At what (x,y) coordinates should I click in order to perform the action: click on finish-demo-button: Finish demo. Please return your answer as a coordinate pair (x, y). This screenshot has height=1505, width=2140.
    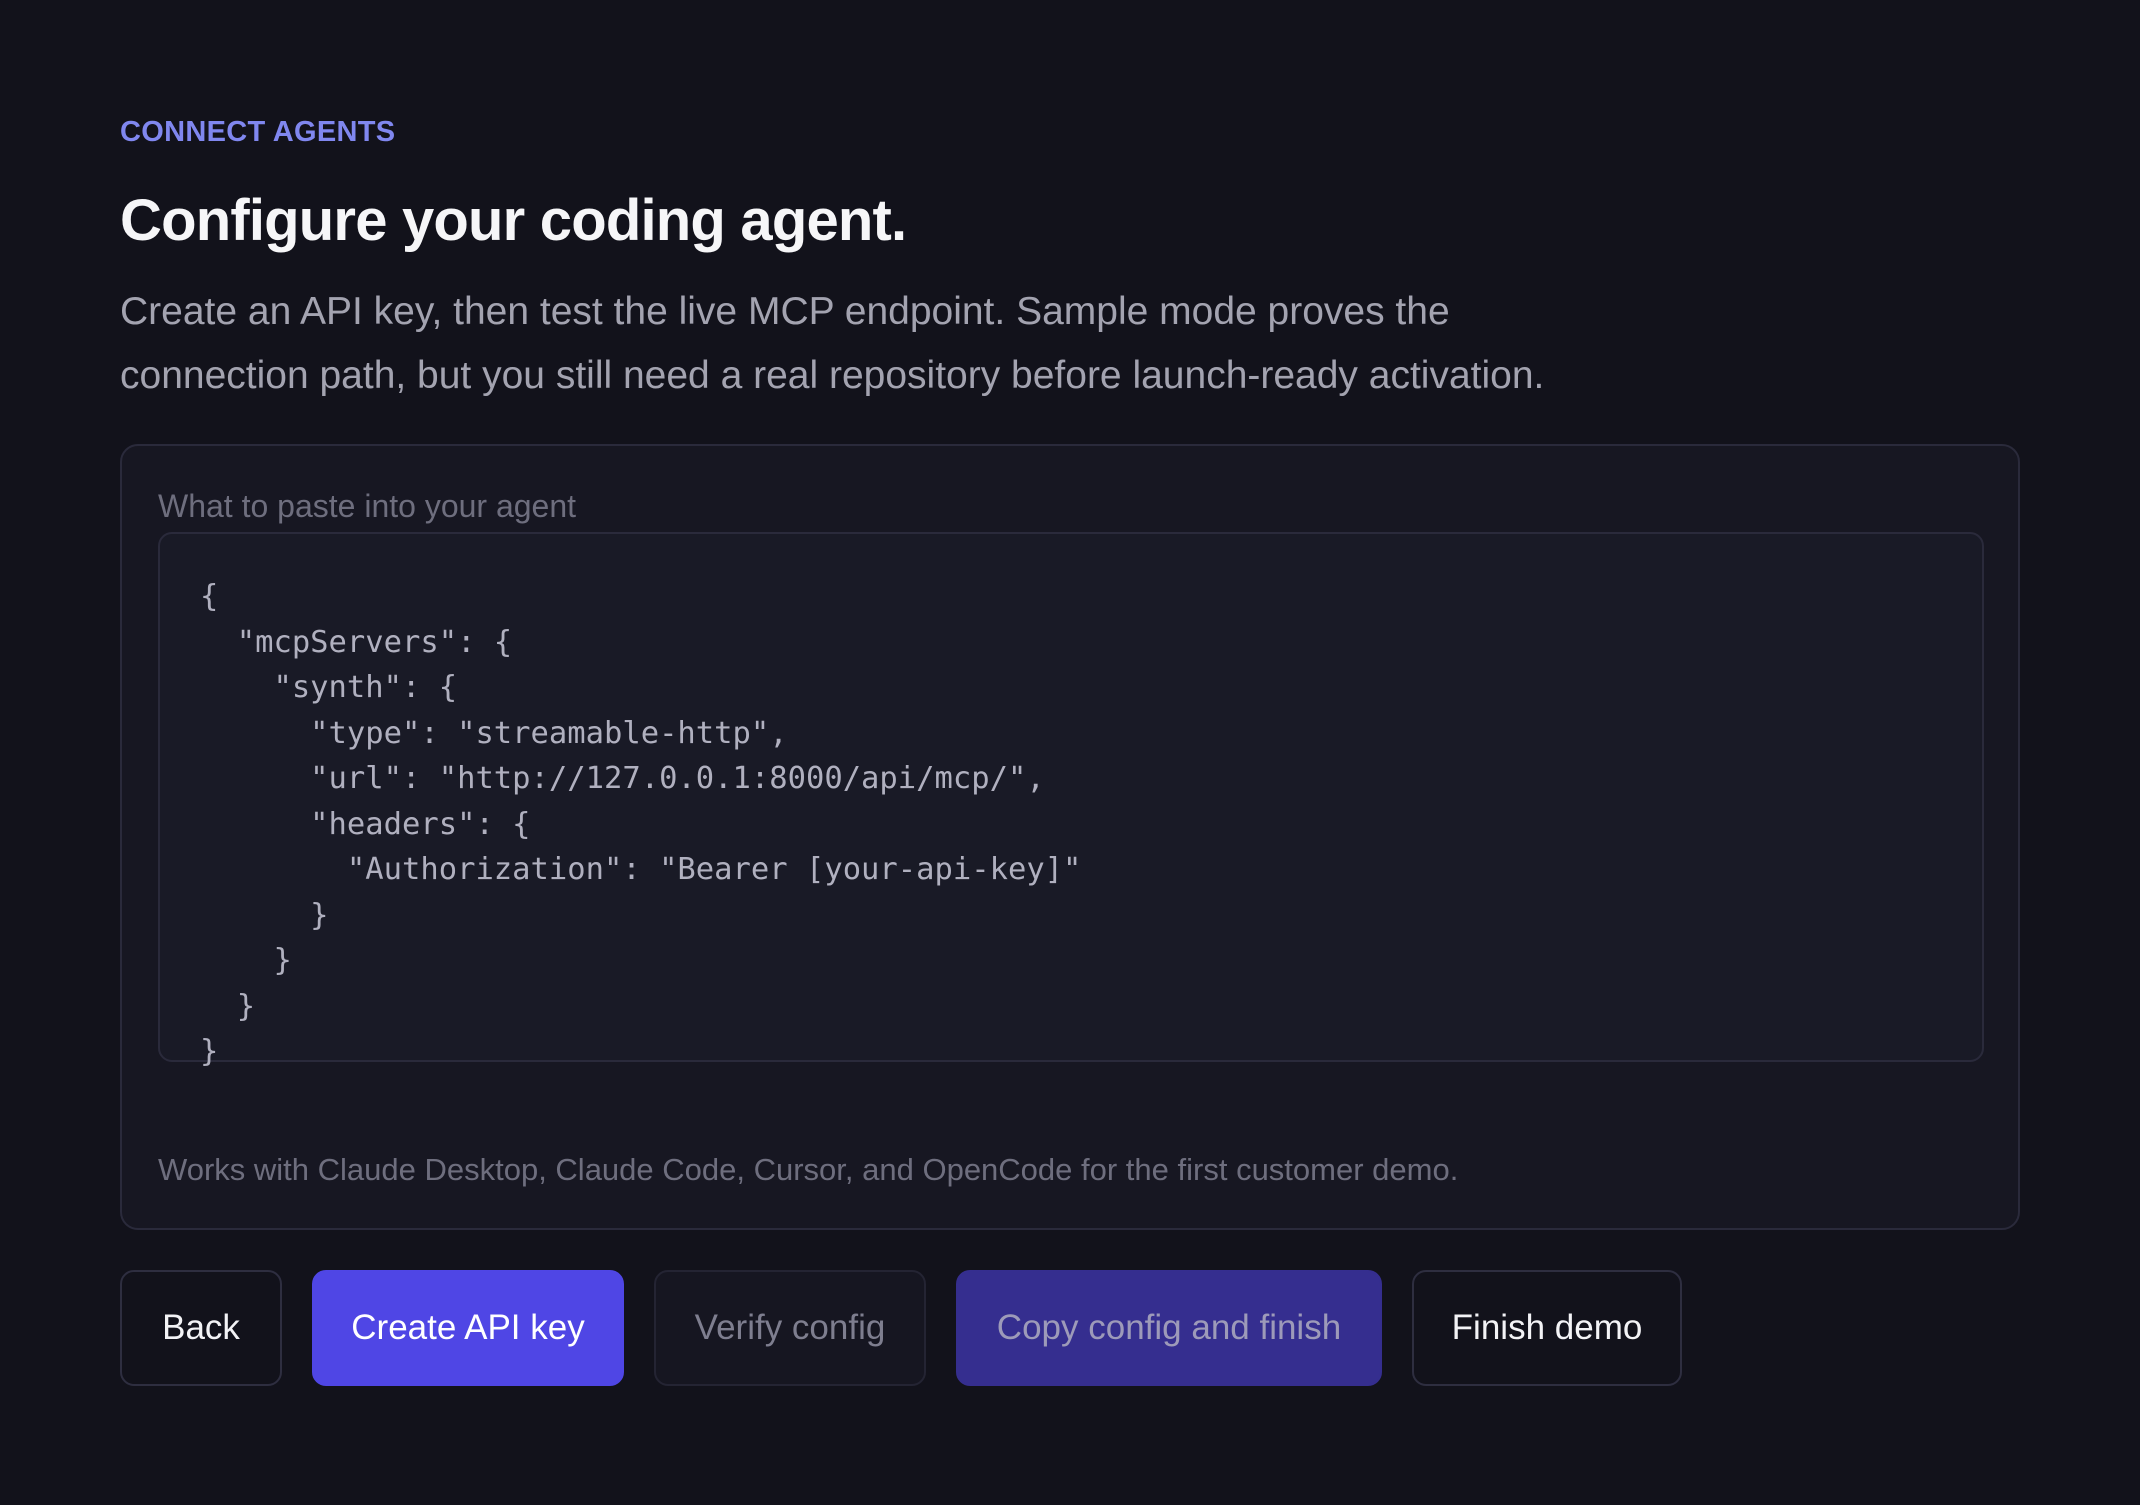
    Looking at the image, I should click on (1547, 1328).